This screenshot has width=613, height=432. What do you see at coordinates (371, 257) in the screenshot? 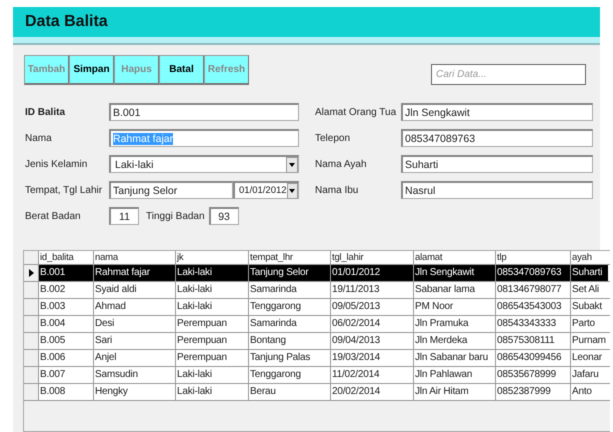
I see `column-header: tgl_lahir` at bounding box center [371, 257].